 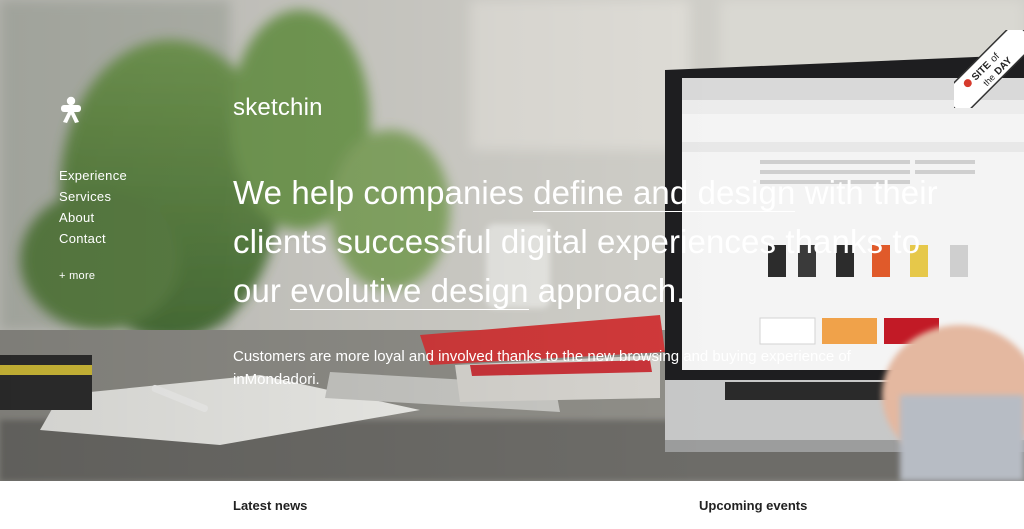 What do you see at coordinates (71, 110) in the screenshot?
I see `asterisk-icon` at bounding box center [71, 110].